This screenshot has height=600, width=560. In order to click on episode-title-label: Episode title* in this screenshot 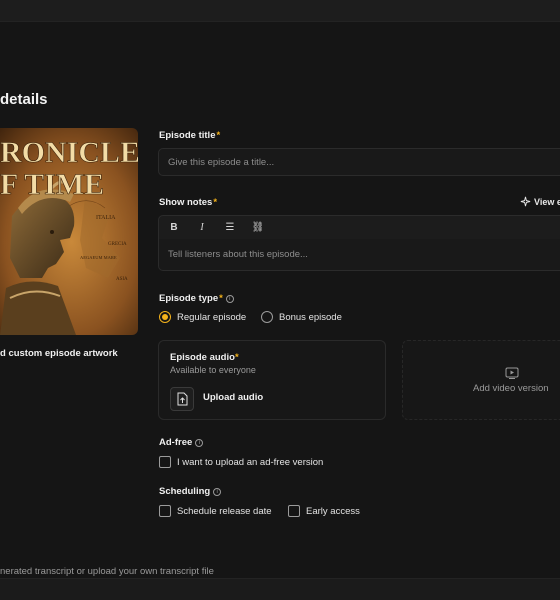, I will do `click(189, 135)`.